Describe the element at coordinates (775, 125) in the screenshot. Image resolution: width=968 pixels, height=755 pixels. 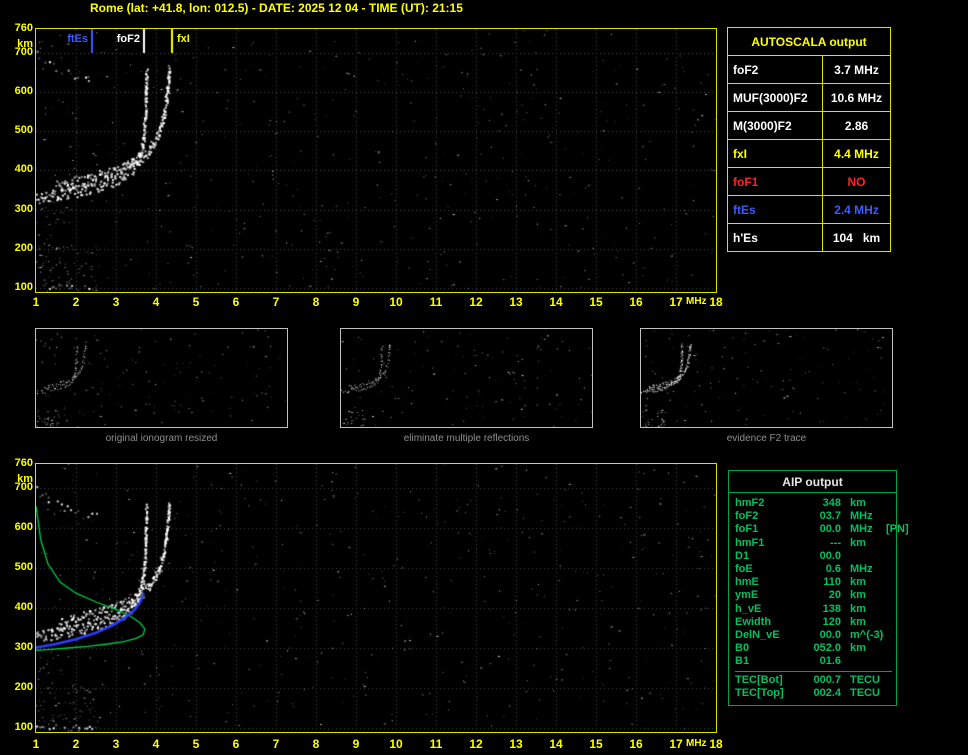
I see `autoscala-param-label: M(3000)F2` at that location.